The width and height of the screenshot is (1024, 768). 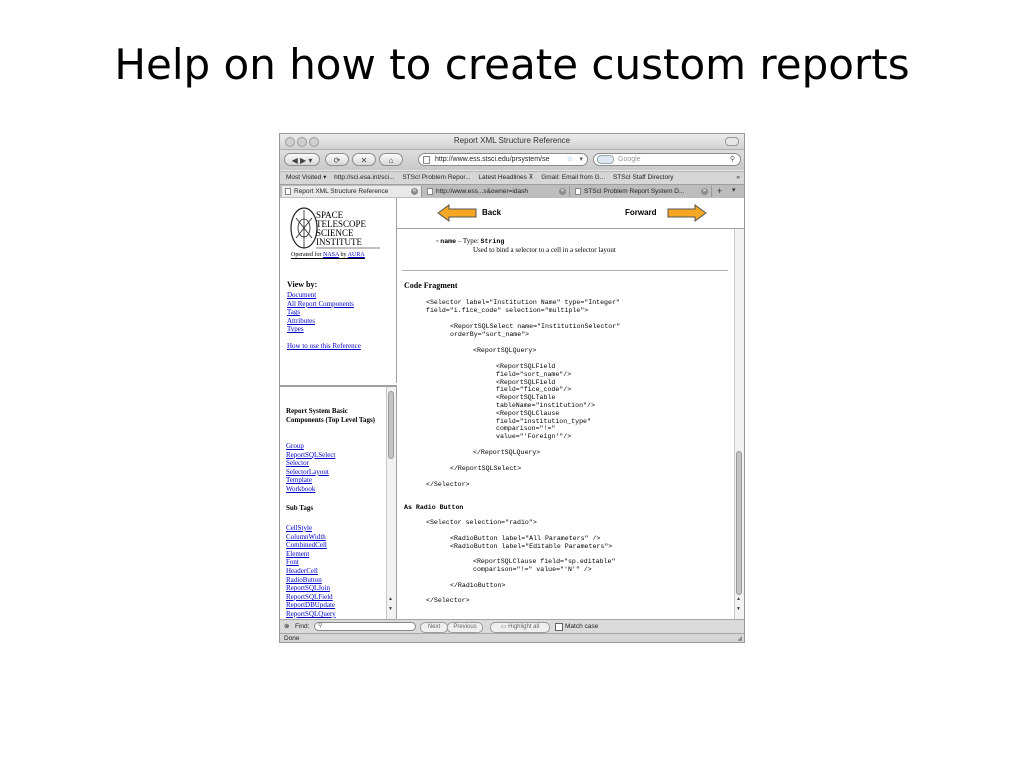 I want to click on link-group: Group, so click(x=310, y=446).